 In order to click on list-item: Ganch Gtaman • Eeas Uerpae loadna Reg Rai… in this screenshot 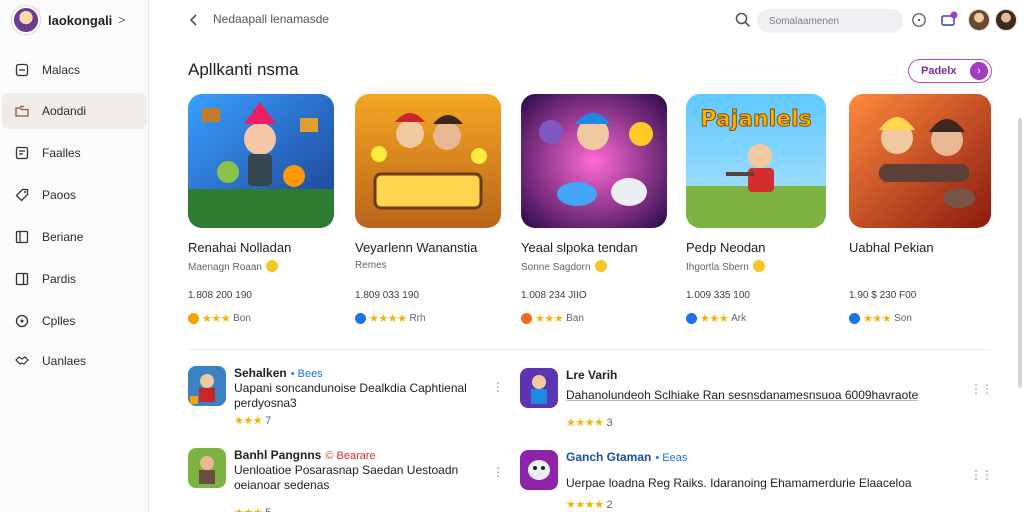, I will do `click(730, 481)`.